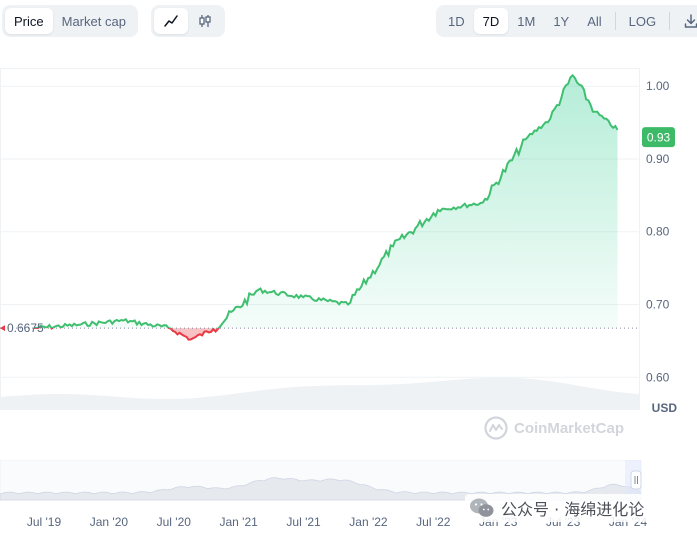 Image resolution: width=697 pixels, height=535 pixels. I want to click on candlestick-icon, so click(205, 21).